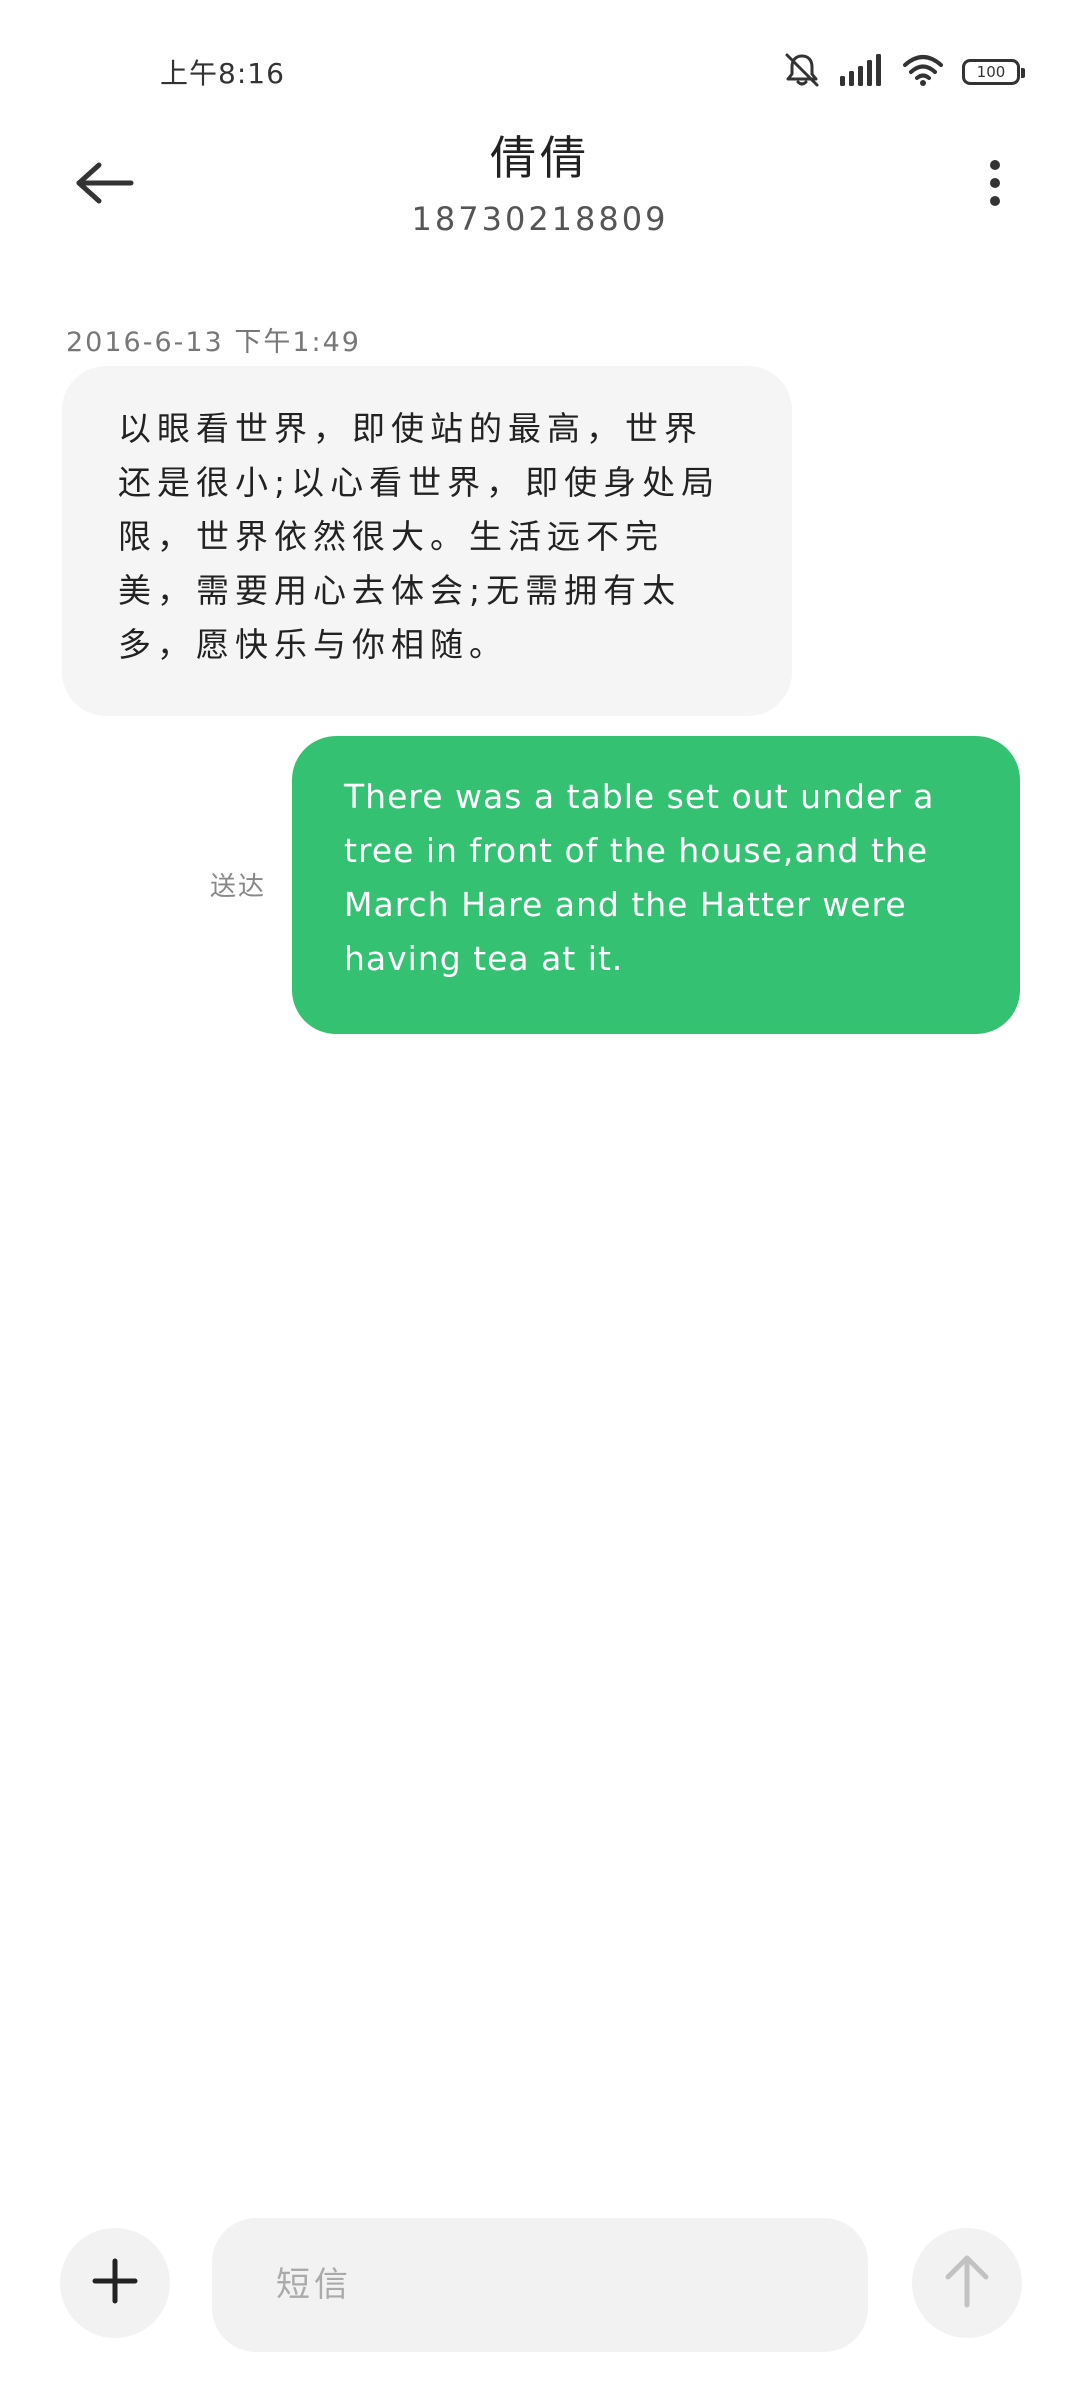 This screenshot has height=2400, width=1080. Describe the element at coordinates (802, 72) in the screenshot. I see `mute-bell-icon` at that location.